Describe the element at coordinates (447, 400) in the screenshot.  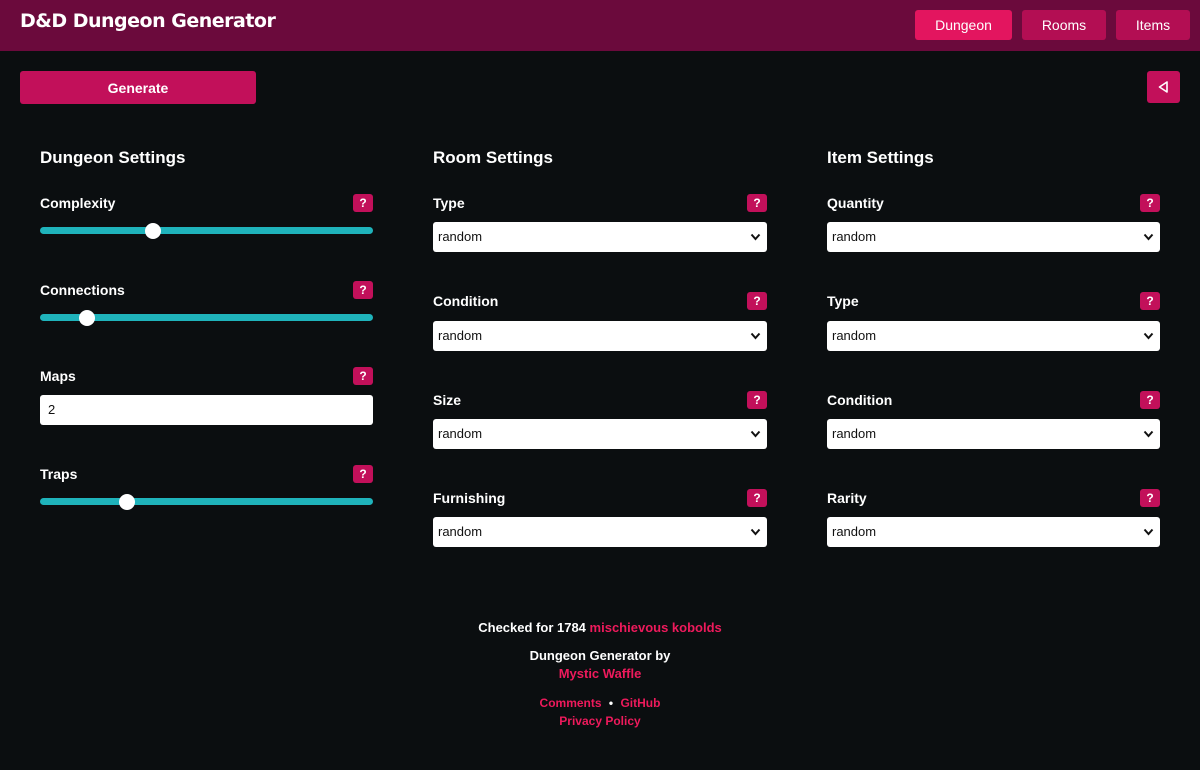
I see `room-size-label: Size` at that location.